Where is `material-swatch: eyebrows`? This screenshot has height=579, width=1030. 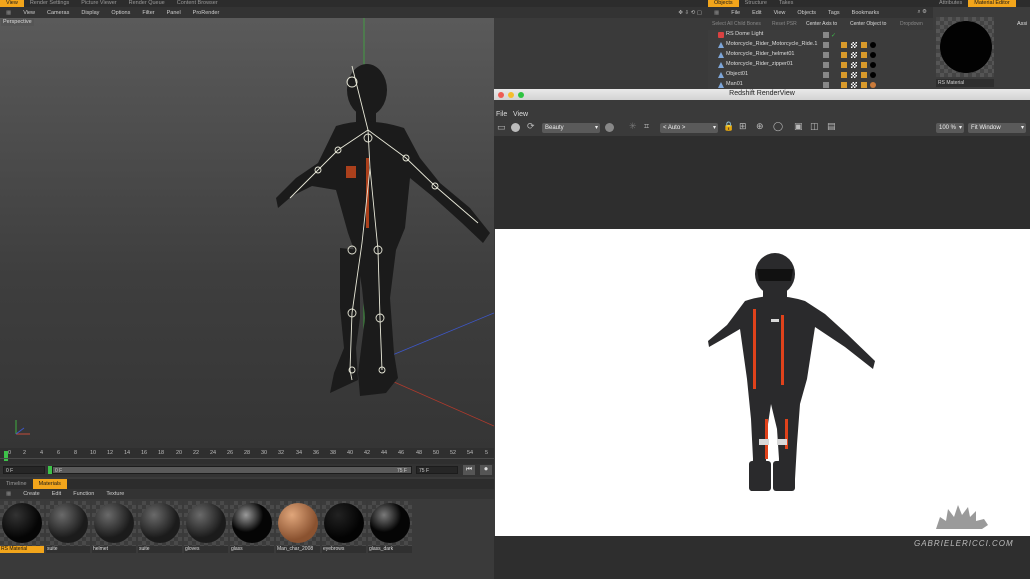
material-swatch: eyebrows is located at coordinates (344, 527).